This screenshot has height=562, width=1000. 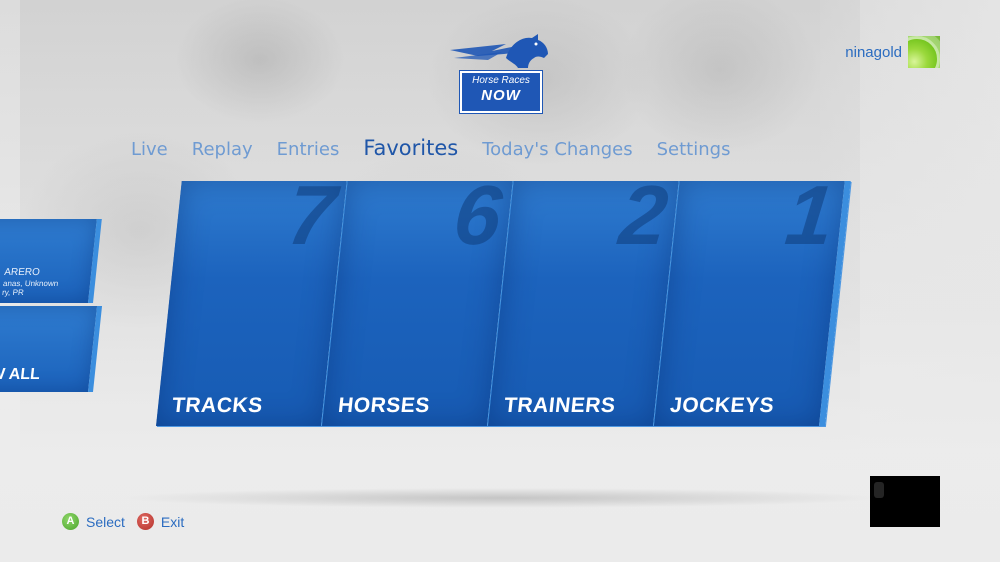 I want to click on controller-hints: A Select B Exit, so click(x=129, y=521).